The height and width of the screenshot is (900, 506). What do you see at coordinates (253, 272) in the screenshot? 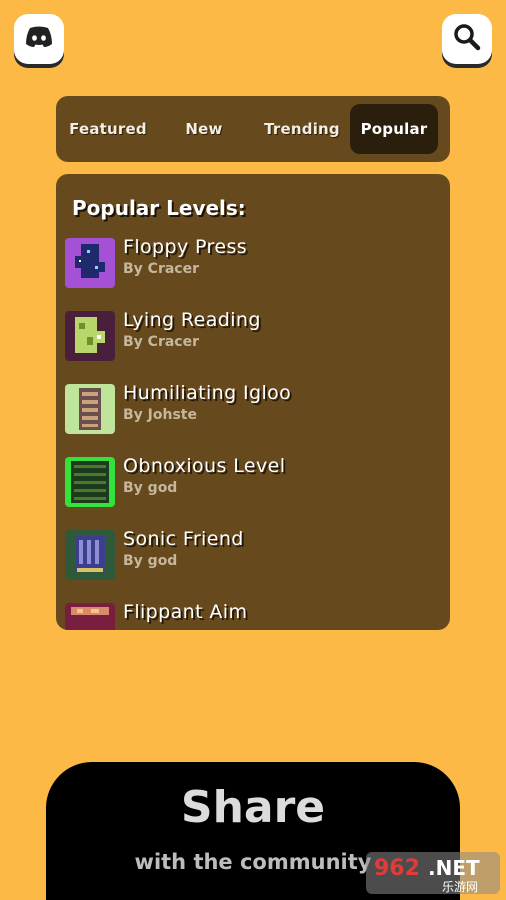
I see `level-item: Floppy Press By Cracer` at bounding box center [253, 272].